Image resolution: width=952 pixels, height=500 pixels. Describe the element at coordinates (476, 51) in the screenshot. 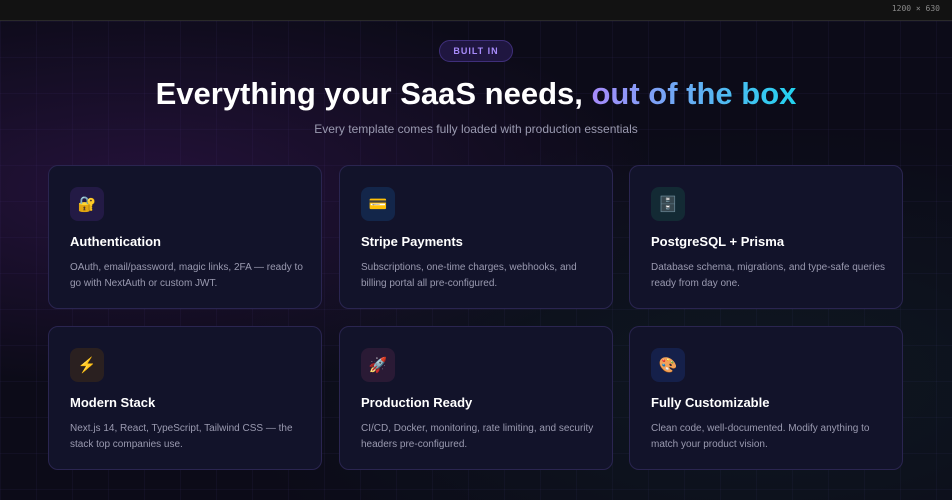

I see `built-in-badge: BUILT IN` at that location.